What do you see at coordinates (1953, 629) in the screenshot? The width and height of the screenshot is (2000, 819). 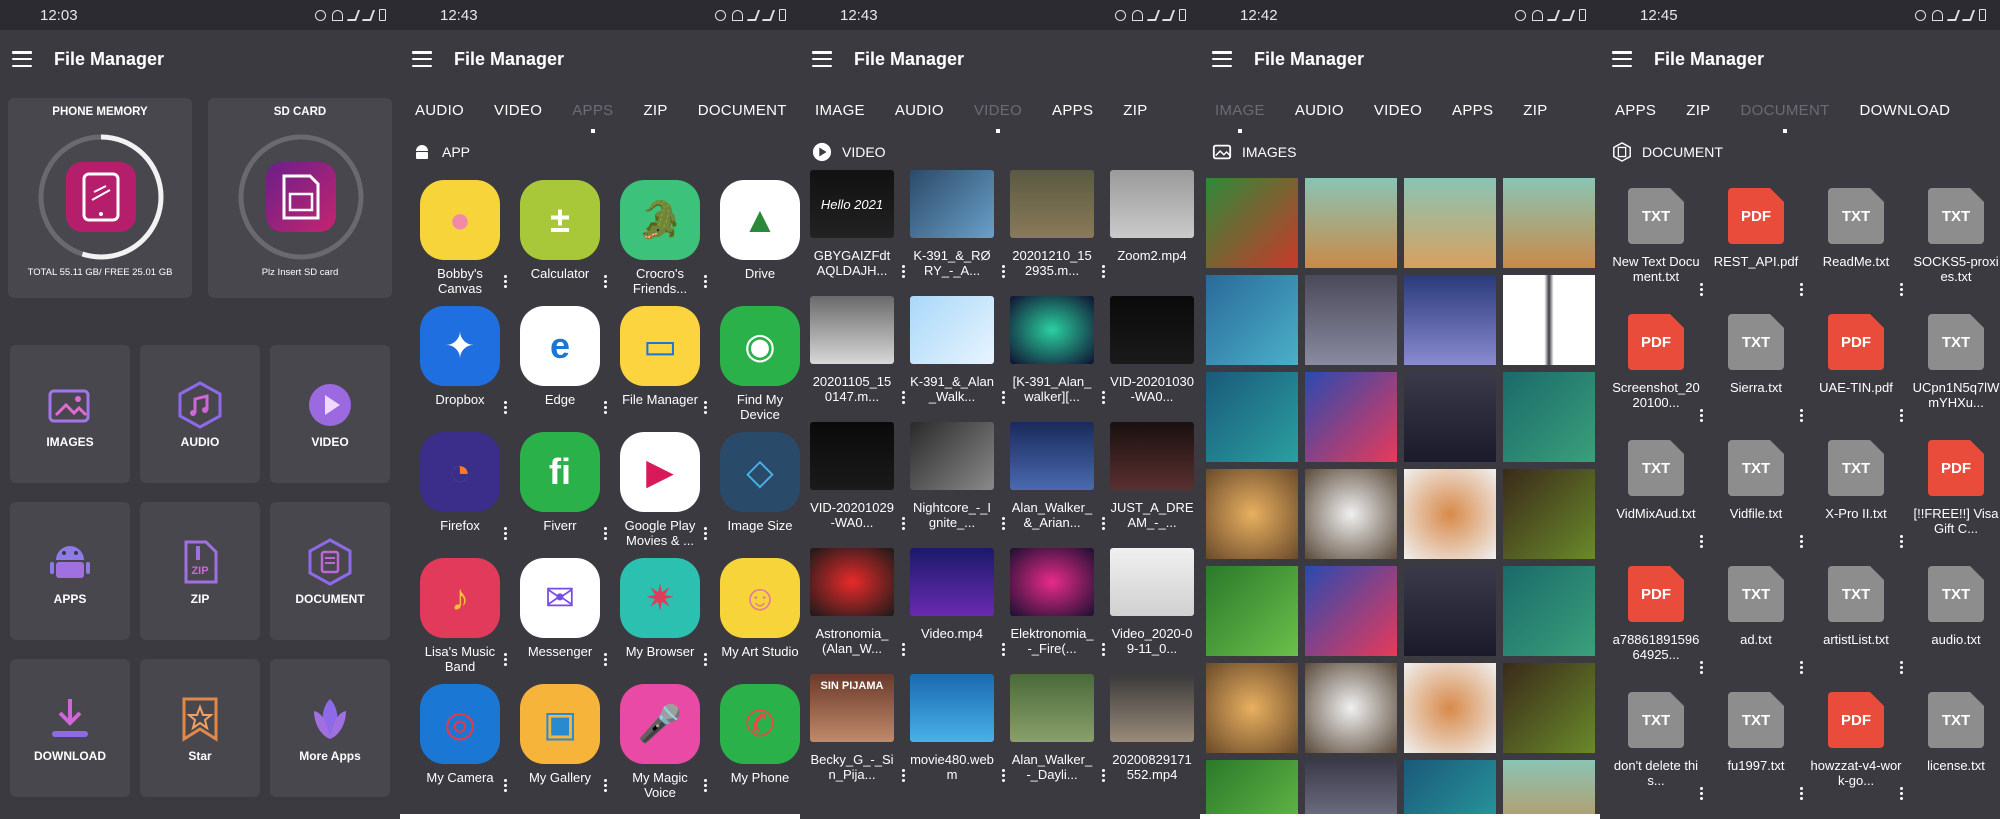 I see `document-item: TXT audio.txt` at bounding box center [1953, 629].